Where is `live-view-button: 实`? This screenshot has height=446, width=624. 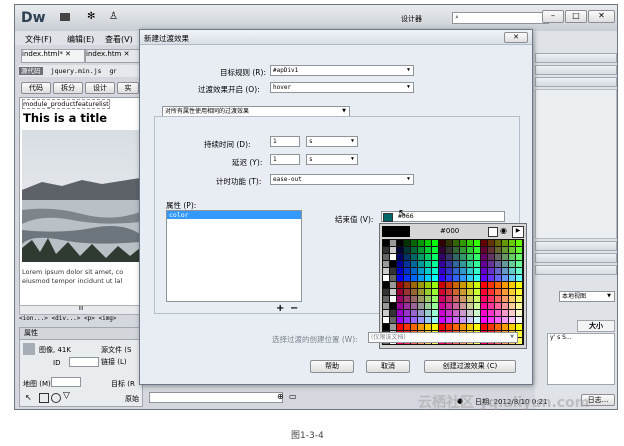
live-view-button: 实 is located at coordinates (128, 88).